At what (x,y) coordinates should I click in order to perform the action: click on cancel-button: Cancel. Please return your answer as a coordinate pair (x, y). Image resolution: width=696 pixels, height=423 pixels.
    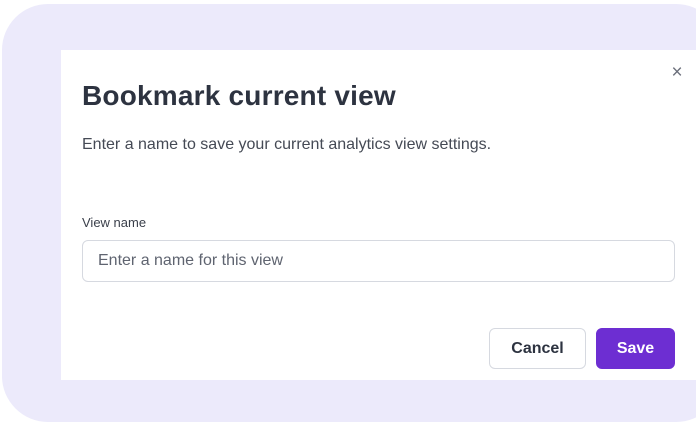
    Looking at the image, I should click on (537, 348).